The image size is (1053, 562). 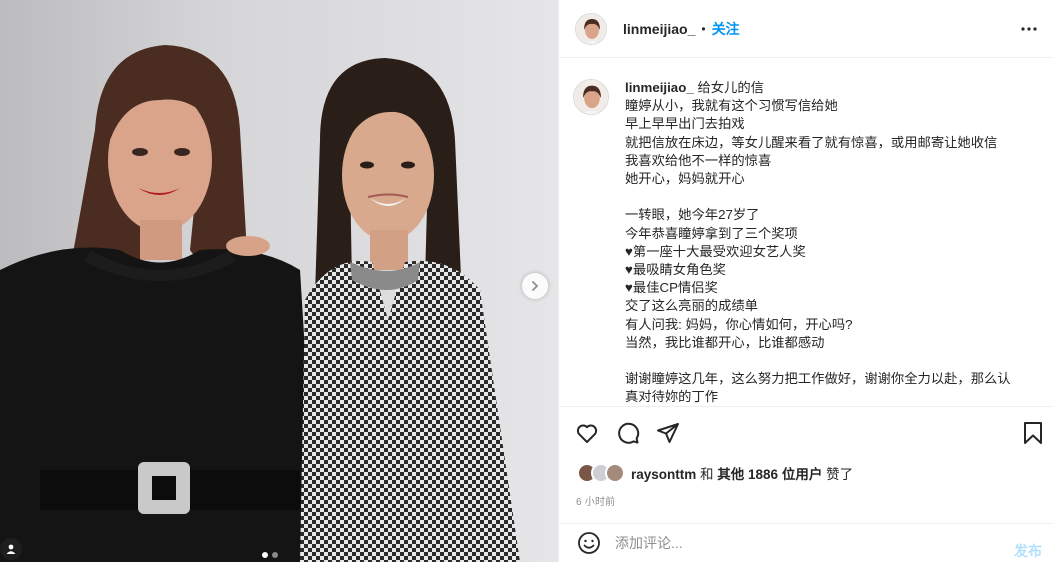 I want to click on send-icon, so click(x=668, y=433).